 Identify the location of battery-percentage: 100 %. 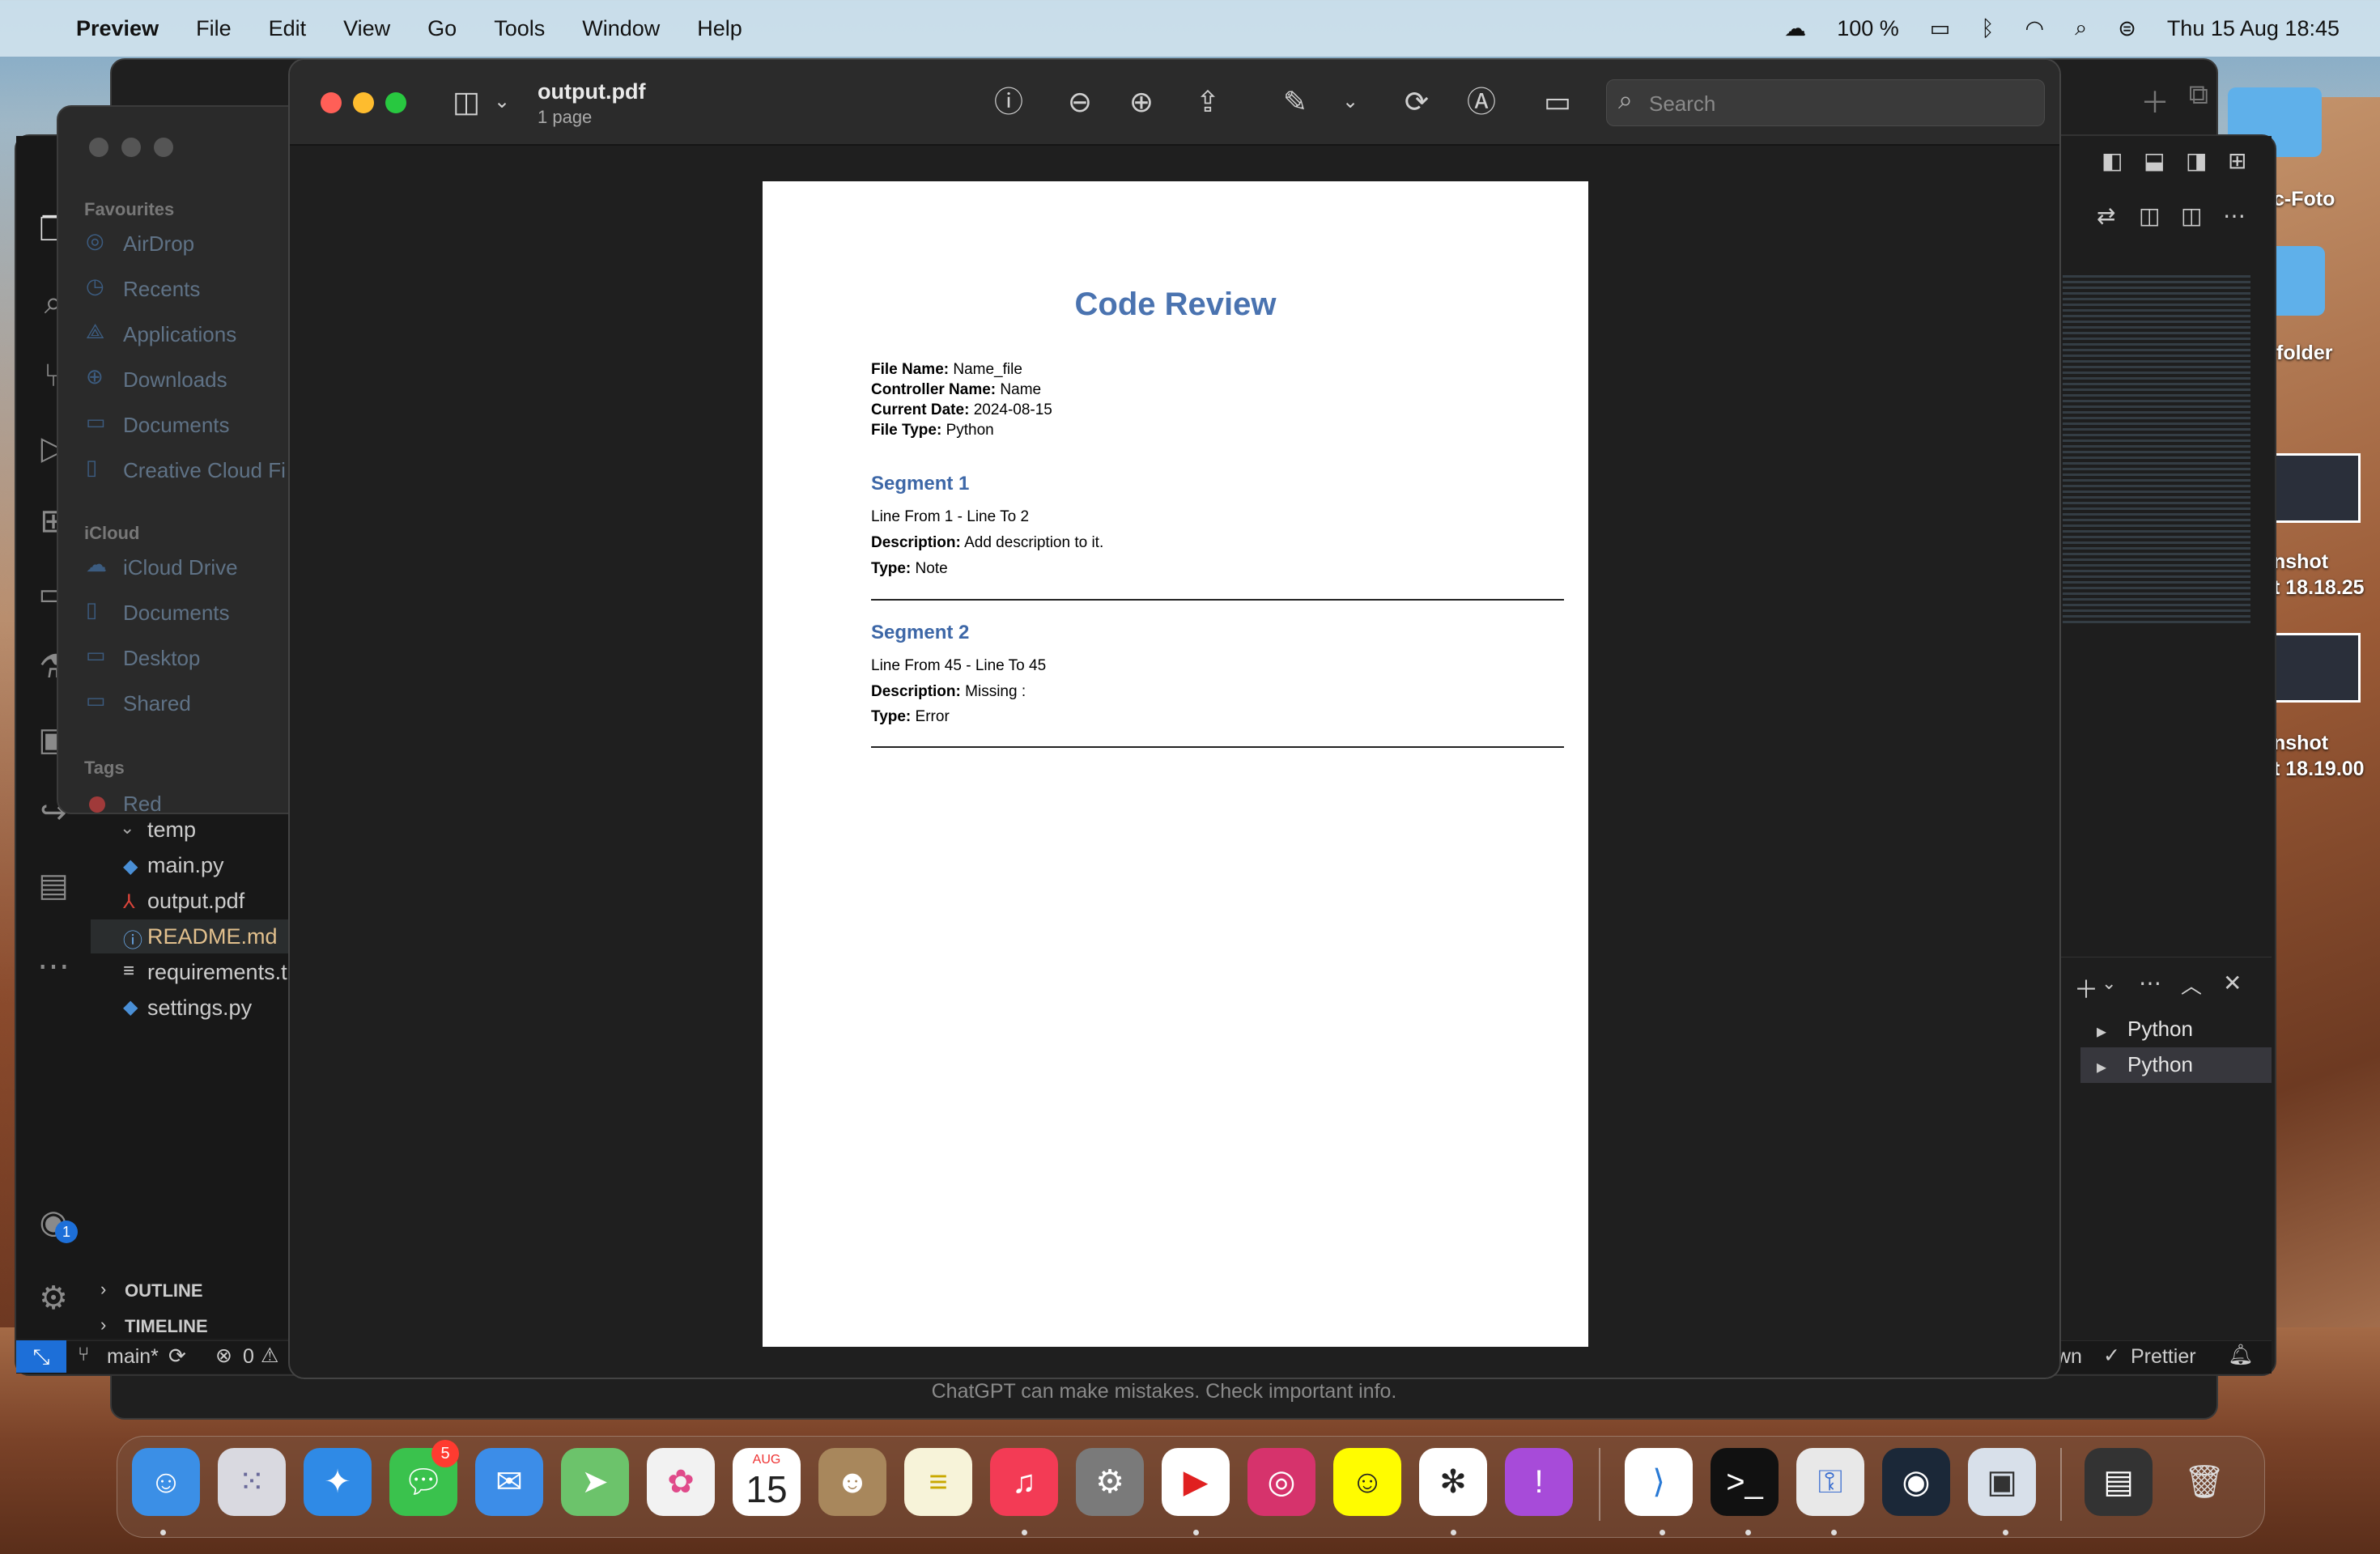
(1868, 28).